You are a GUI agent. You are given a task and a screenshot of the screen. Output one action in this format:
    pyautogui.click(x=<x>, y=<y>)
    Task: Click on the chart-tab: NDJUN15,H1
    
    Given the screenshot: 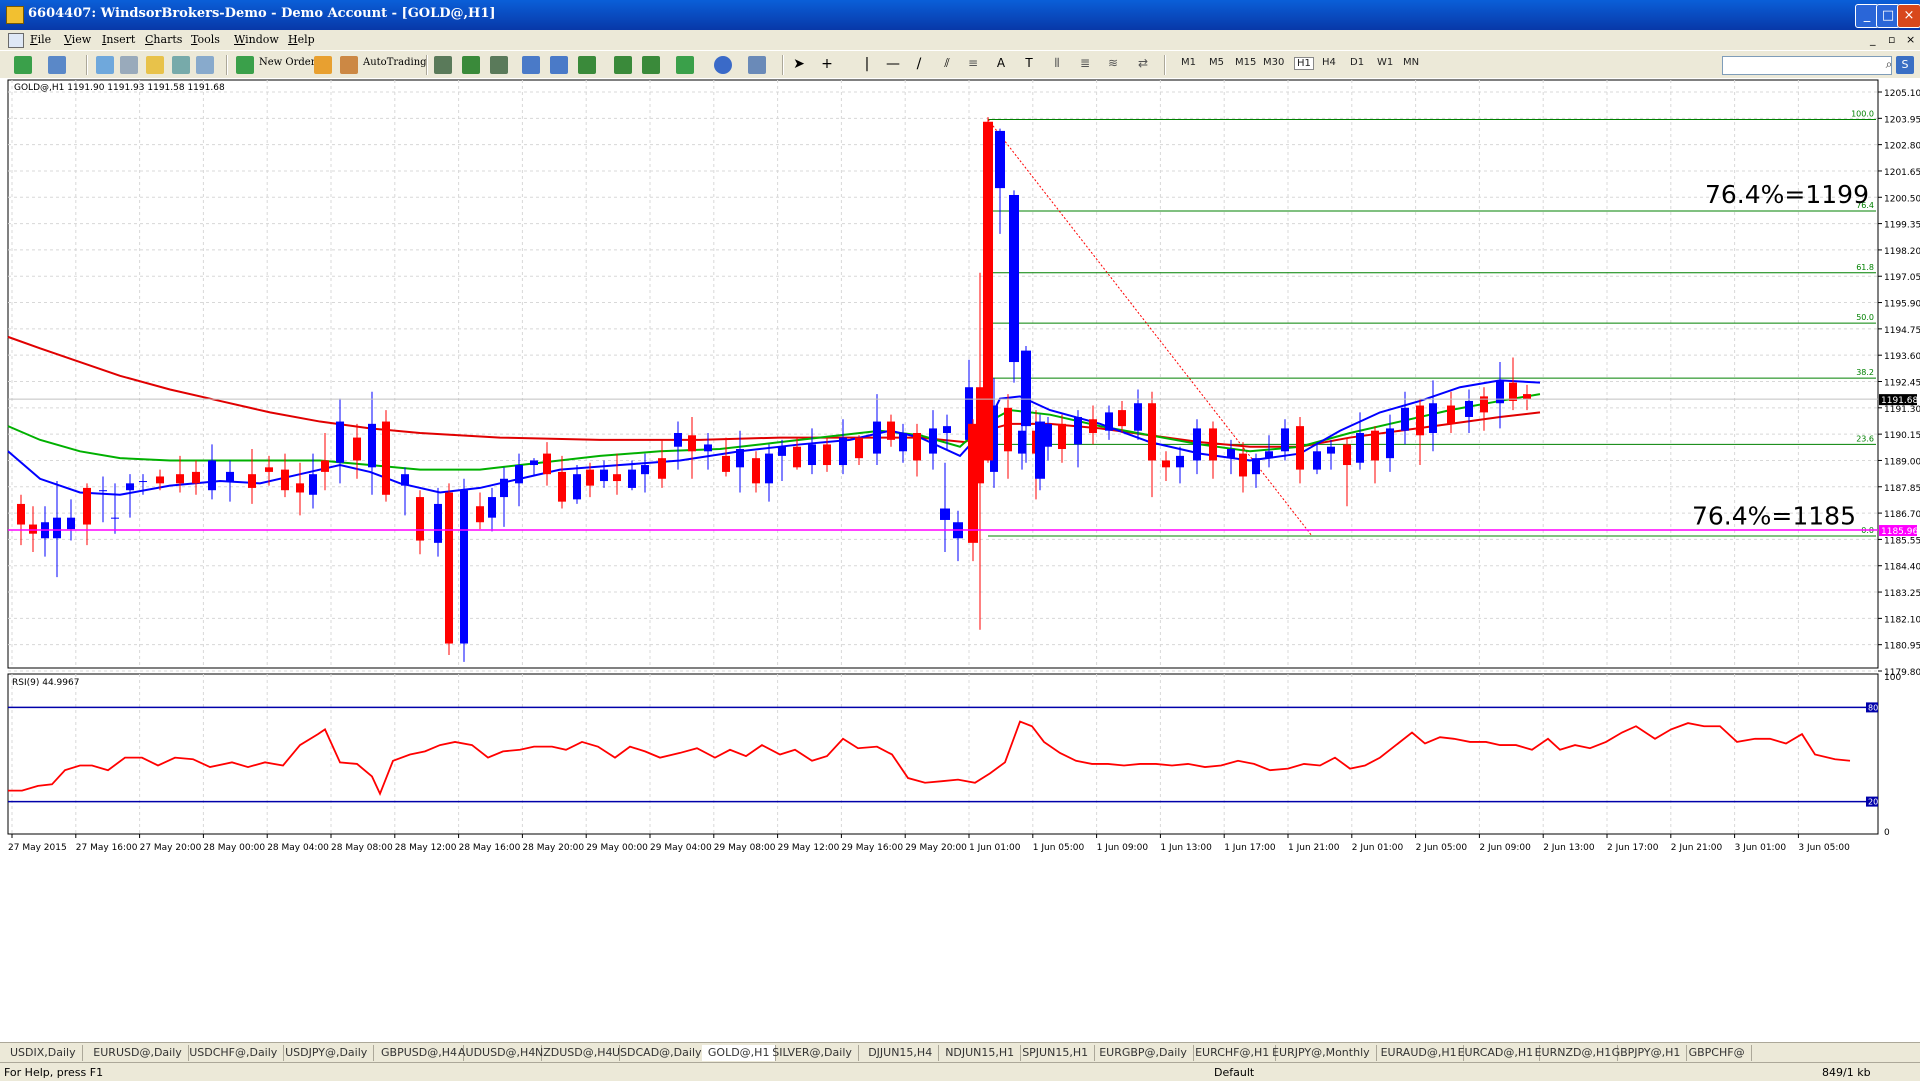 What is the action you would take?
    pyautogui.click(x=980, y=1053)
    